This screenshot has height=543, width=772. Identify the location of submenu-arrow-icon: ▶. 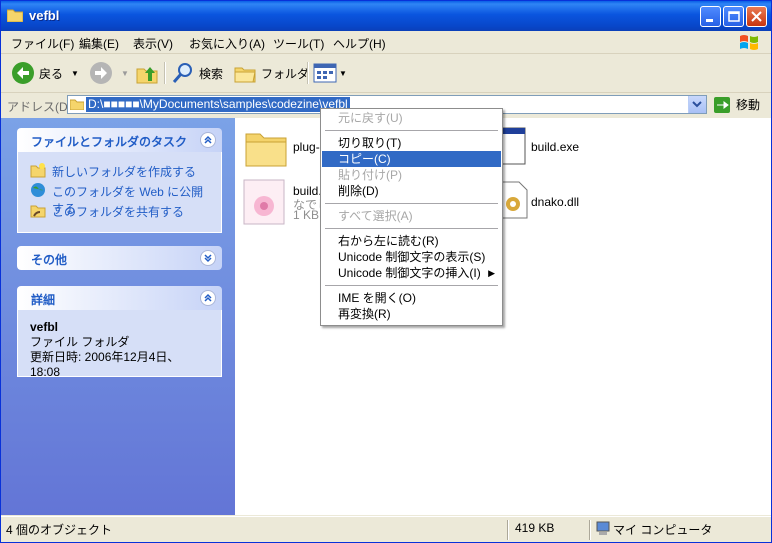
(491, 273).